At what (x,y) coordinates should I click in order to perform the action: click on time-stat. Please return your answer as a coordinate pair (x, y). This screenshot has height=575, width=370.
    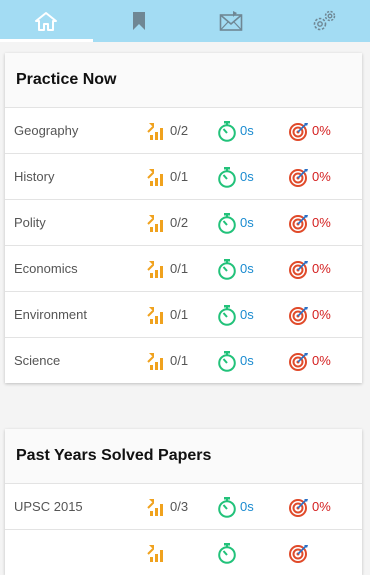
    Looking at the image, I should click on (228, 553).